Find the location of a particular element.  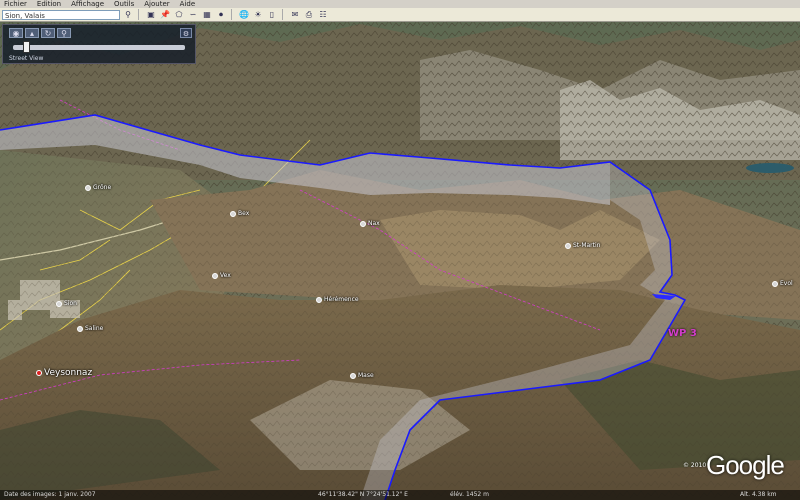

sun-icon: ☀ is located at coordinates (258, 15).